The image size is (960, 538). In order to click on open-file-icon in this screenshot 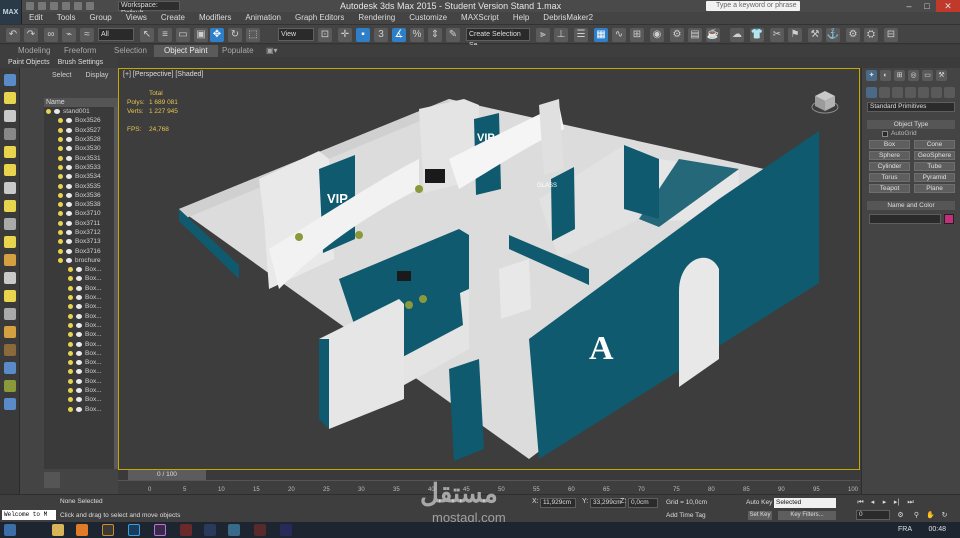, I will do `click(42, 6)`.